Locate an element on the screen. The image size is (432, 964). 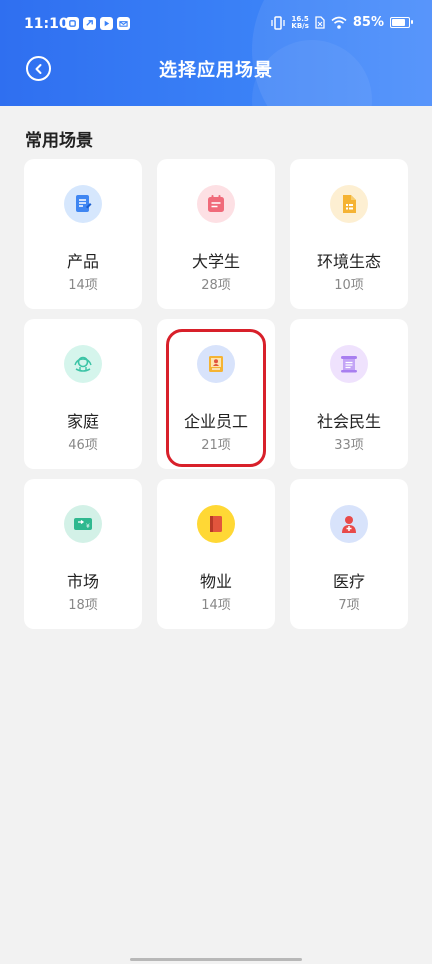
scene-count: 28项 is located at coordinates (216, 285).